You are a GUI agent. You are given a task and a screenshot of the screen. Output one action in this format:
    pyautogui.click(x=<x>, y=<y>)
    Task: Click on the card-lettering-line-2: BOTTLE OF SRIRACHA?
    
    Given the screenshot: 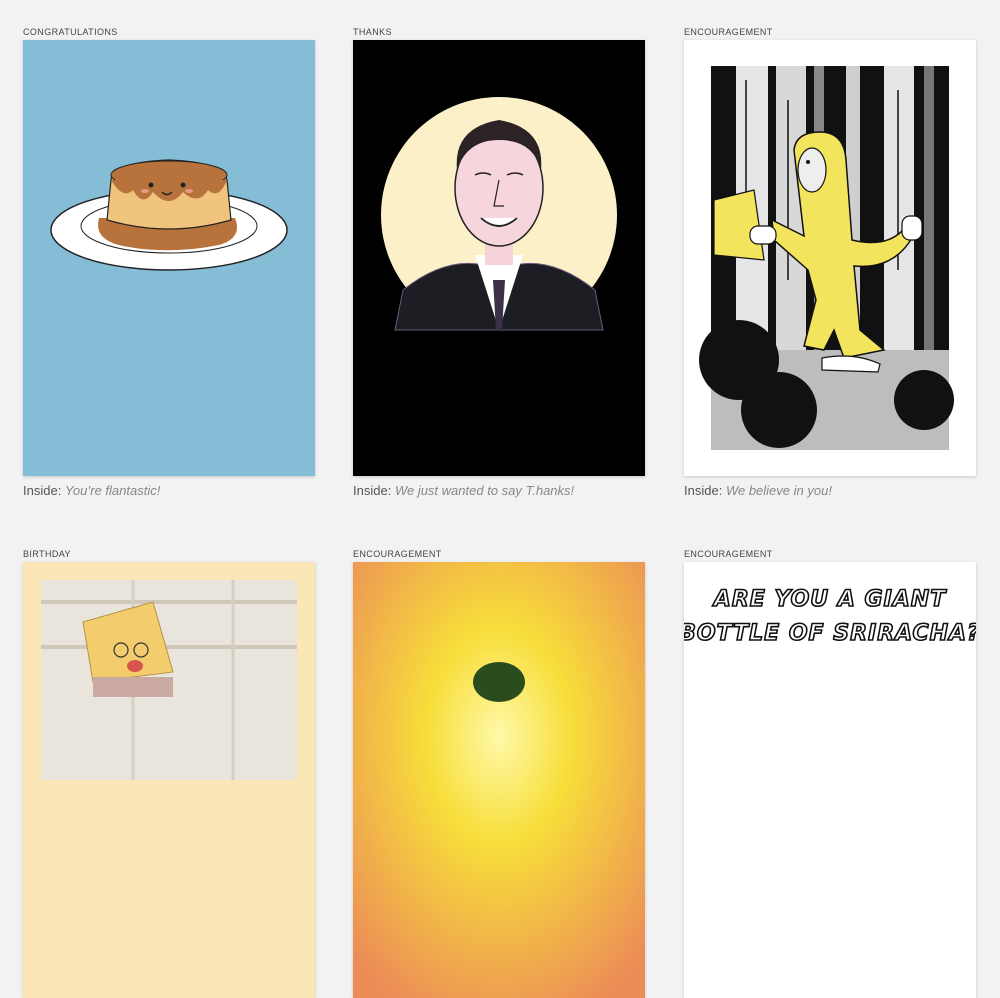 What is the action you would take?
    pyautogui.click(x=830, y=633)
    